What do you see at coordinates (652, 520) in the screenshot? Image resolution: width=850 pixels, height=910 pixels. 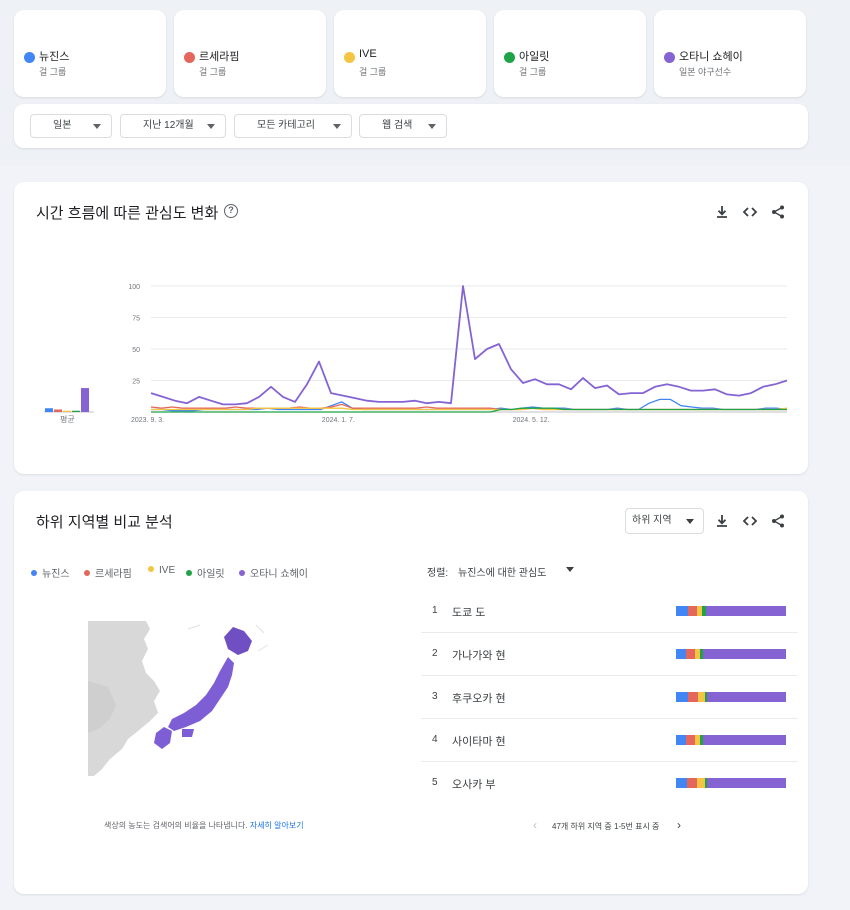 I see `subregion-dropdown-label: 하위 지역` at bounding box center [652, 520].